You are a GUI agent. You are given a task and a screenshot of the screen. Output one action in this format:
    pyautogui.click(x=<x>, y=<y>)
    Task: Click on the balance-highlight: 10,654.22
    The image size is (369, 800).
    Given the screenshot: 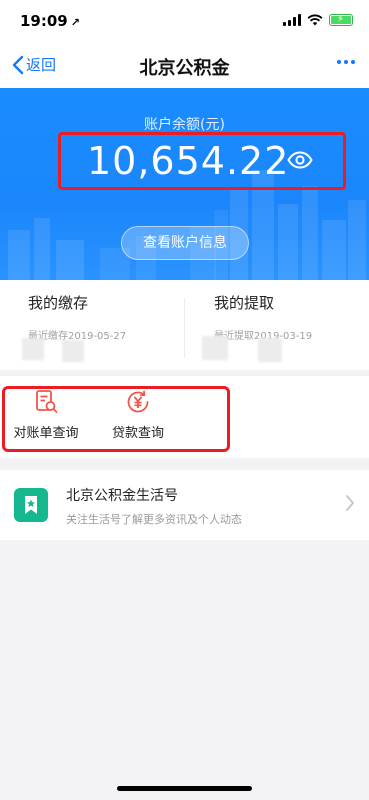 What is the action you would take?
    pyautogui.click(x=202, y=161)
    